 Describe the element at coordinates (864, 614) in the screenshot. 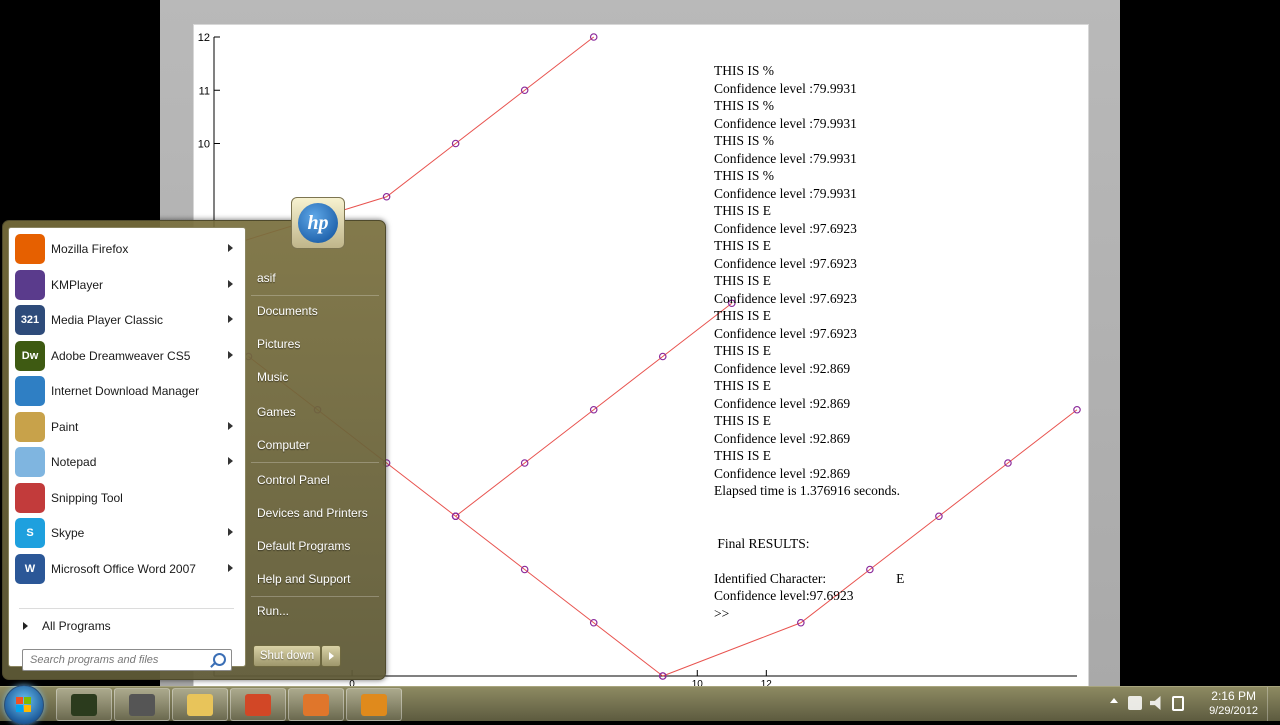

I see `command-prompt: >>` at that location.